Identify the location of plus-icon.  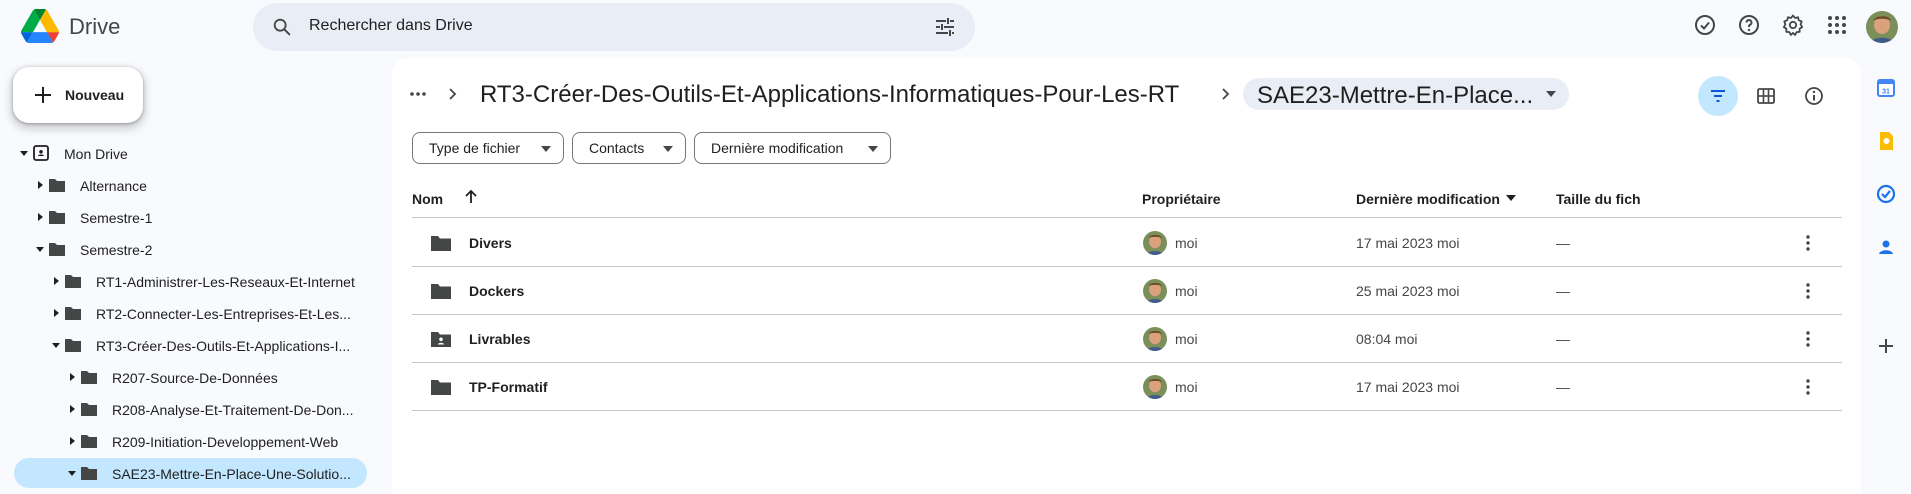
(43, 95).